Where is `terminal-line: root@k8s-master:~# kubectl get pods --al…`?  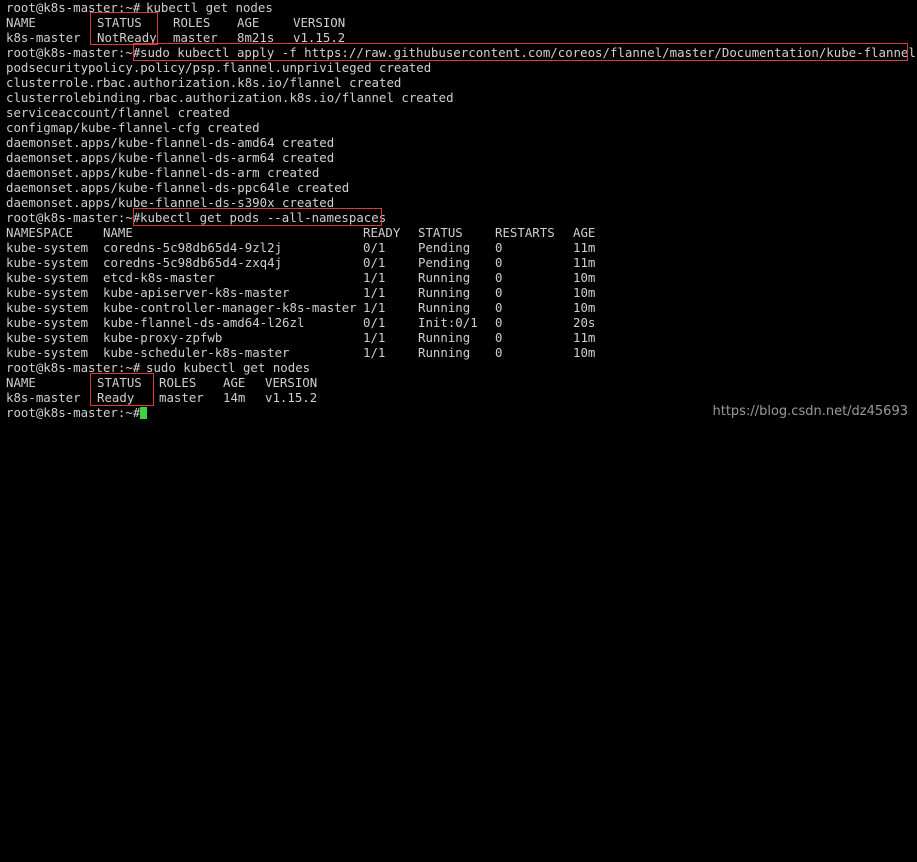 terminal-line: root@k8s-master:~# kubectl get pods --al… is located at coordinates (196, 217).